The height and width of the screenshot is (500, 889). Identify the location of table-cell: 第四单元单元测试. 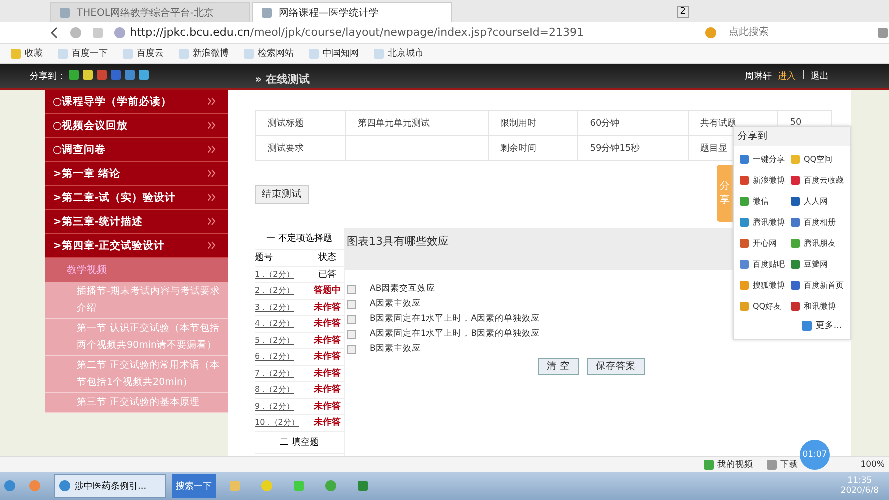
(416, 123).